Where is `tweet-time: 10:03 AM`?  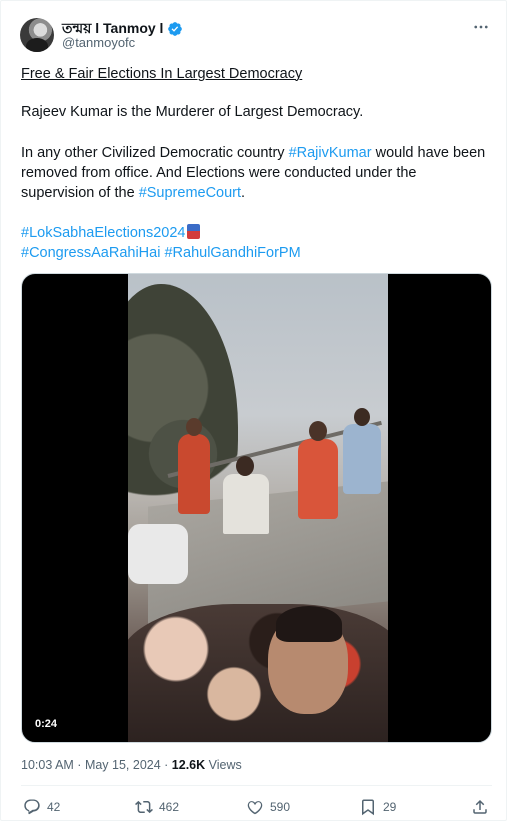 tweet-time: 10:03 AM is located at coordinates (47, 765).